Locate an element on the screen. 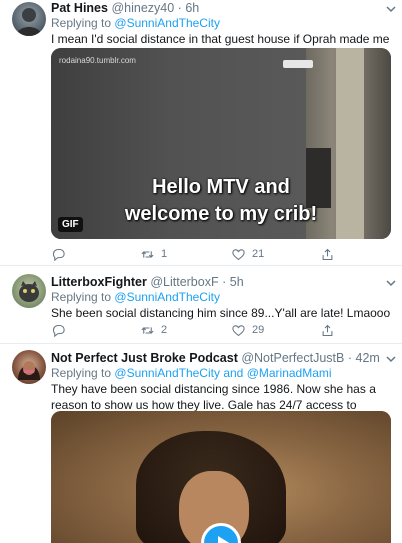  tweet-header: LitterboxFighter @LitterboxF · 5h is located at coordinates (222, 282).